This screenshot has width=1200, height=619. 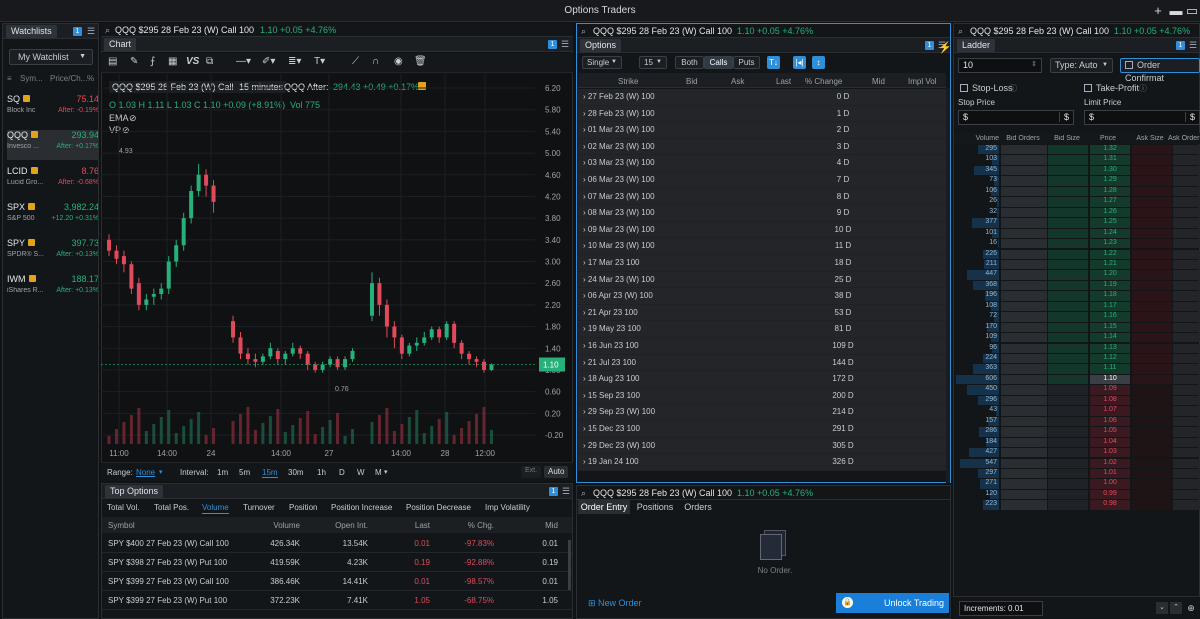 I want to click on ladder-row: 297 1.01, so click(x=1077, y=473).